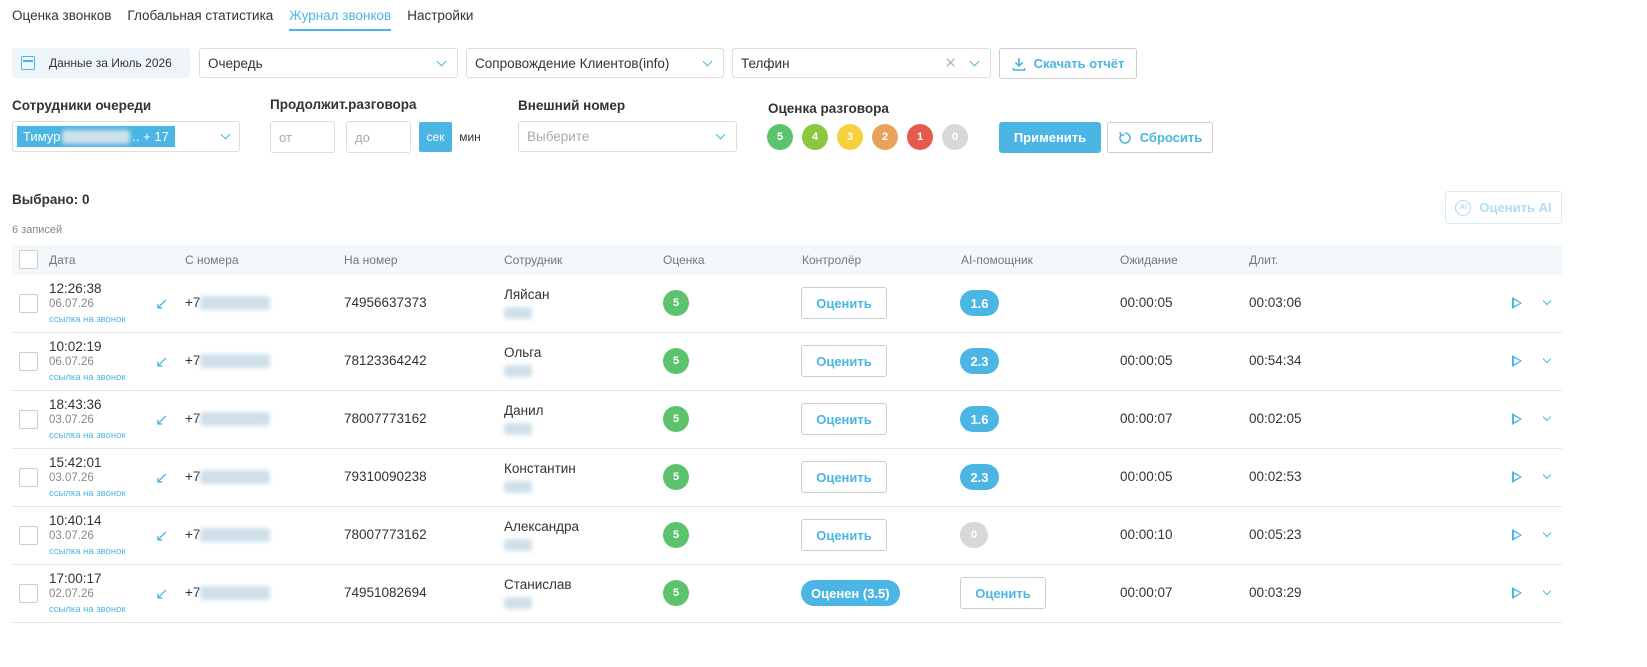 Image resolution: width=1647 pixels, height=667 pixels. I want to click on rating-option-0: 0, so click(955, 137).